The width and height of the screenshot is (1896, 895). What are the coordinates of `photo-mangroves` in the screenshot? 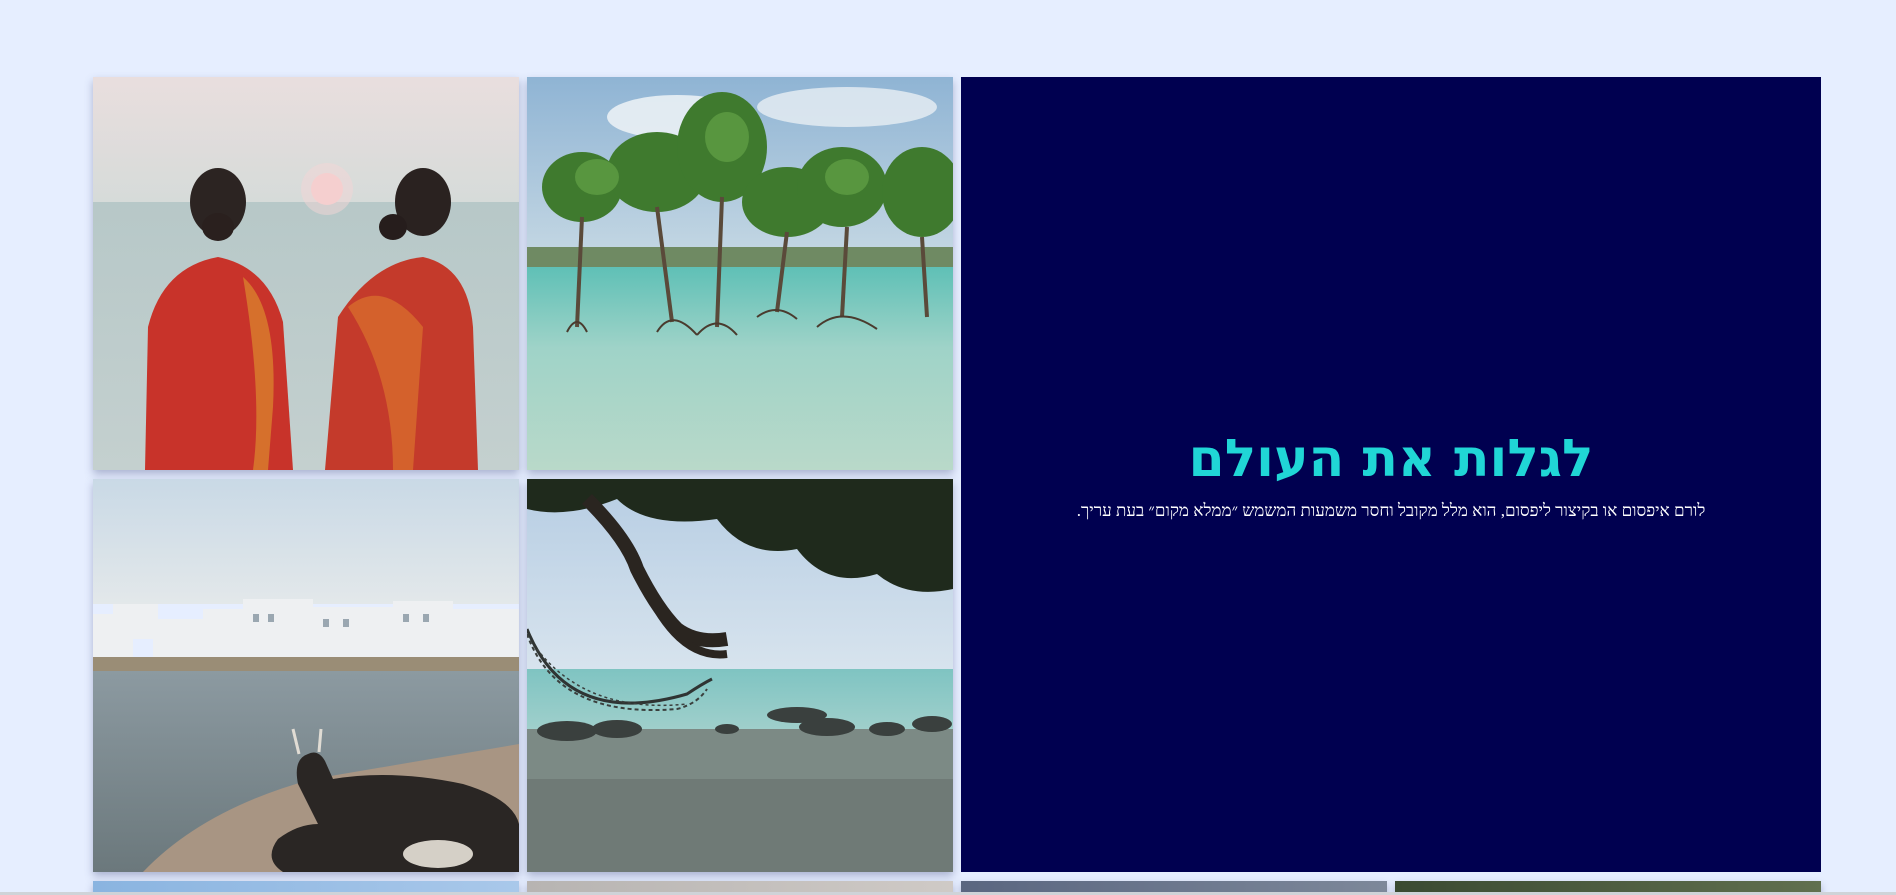 It's located at (740, 273).